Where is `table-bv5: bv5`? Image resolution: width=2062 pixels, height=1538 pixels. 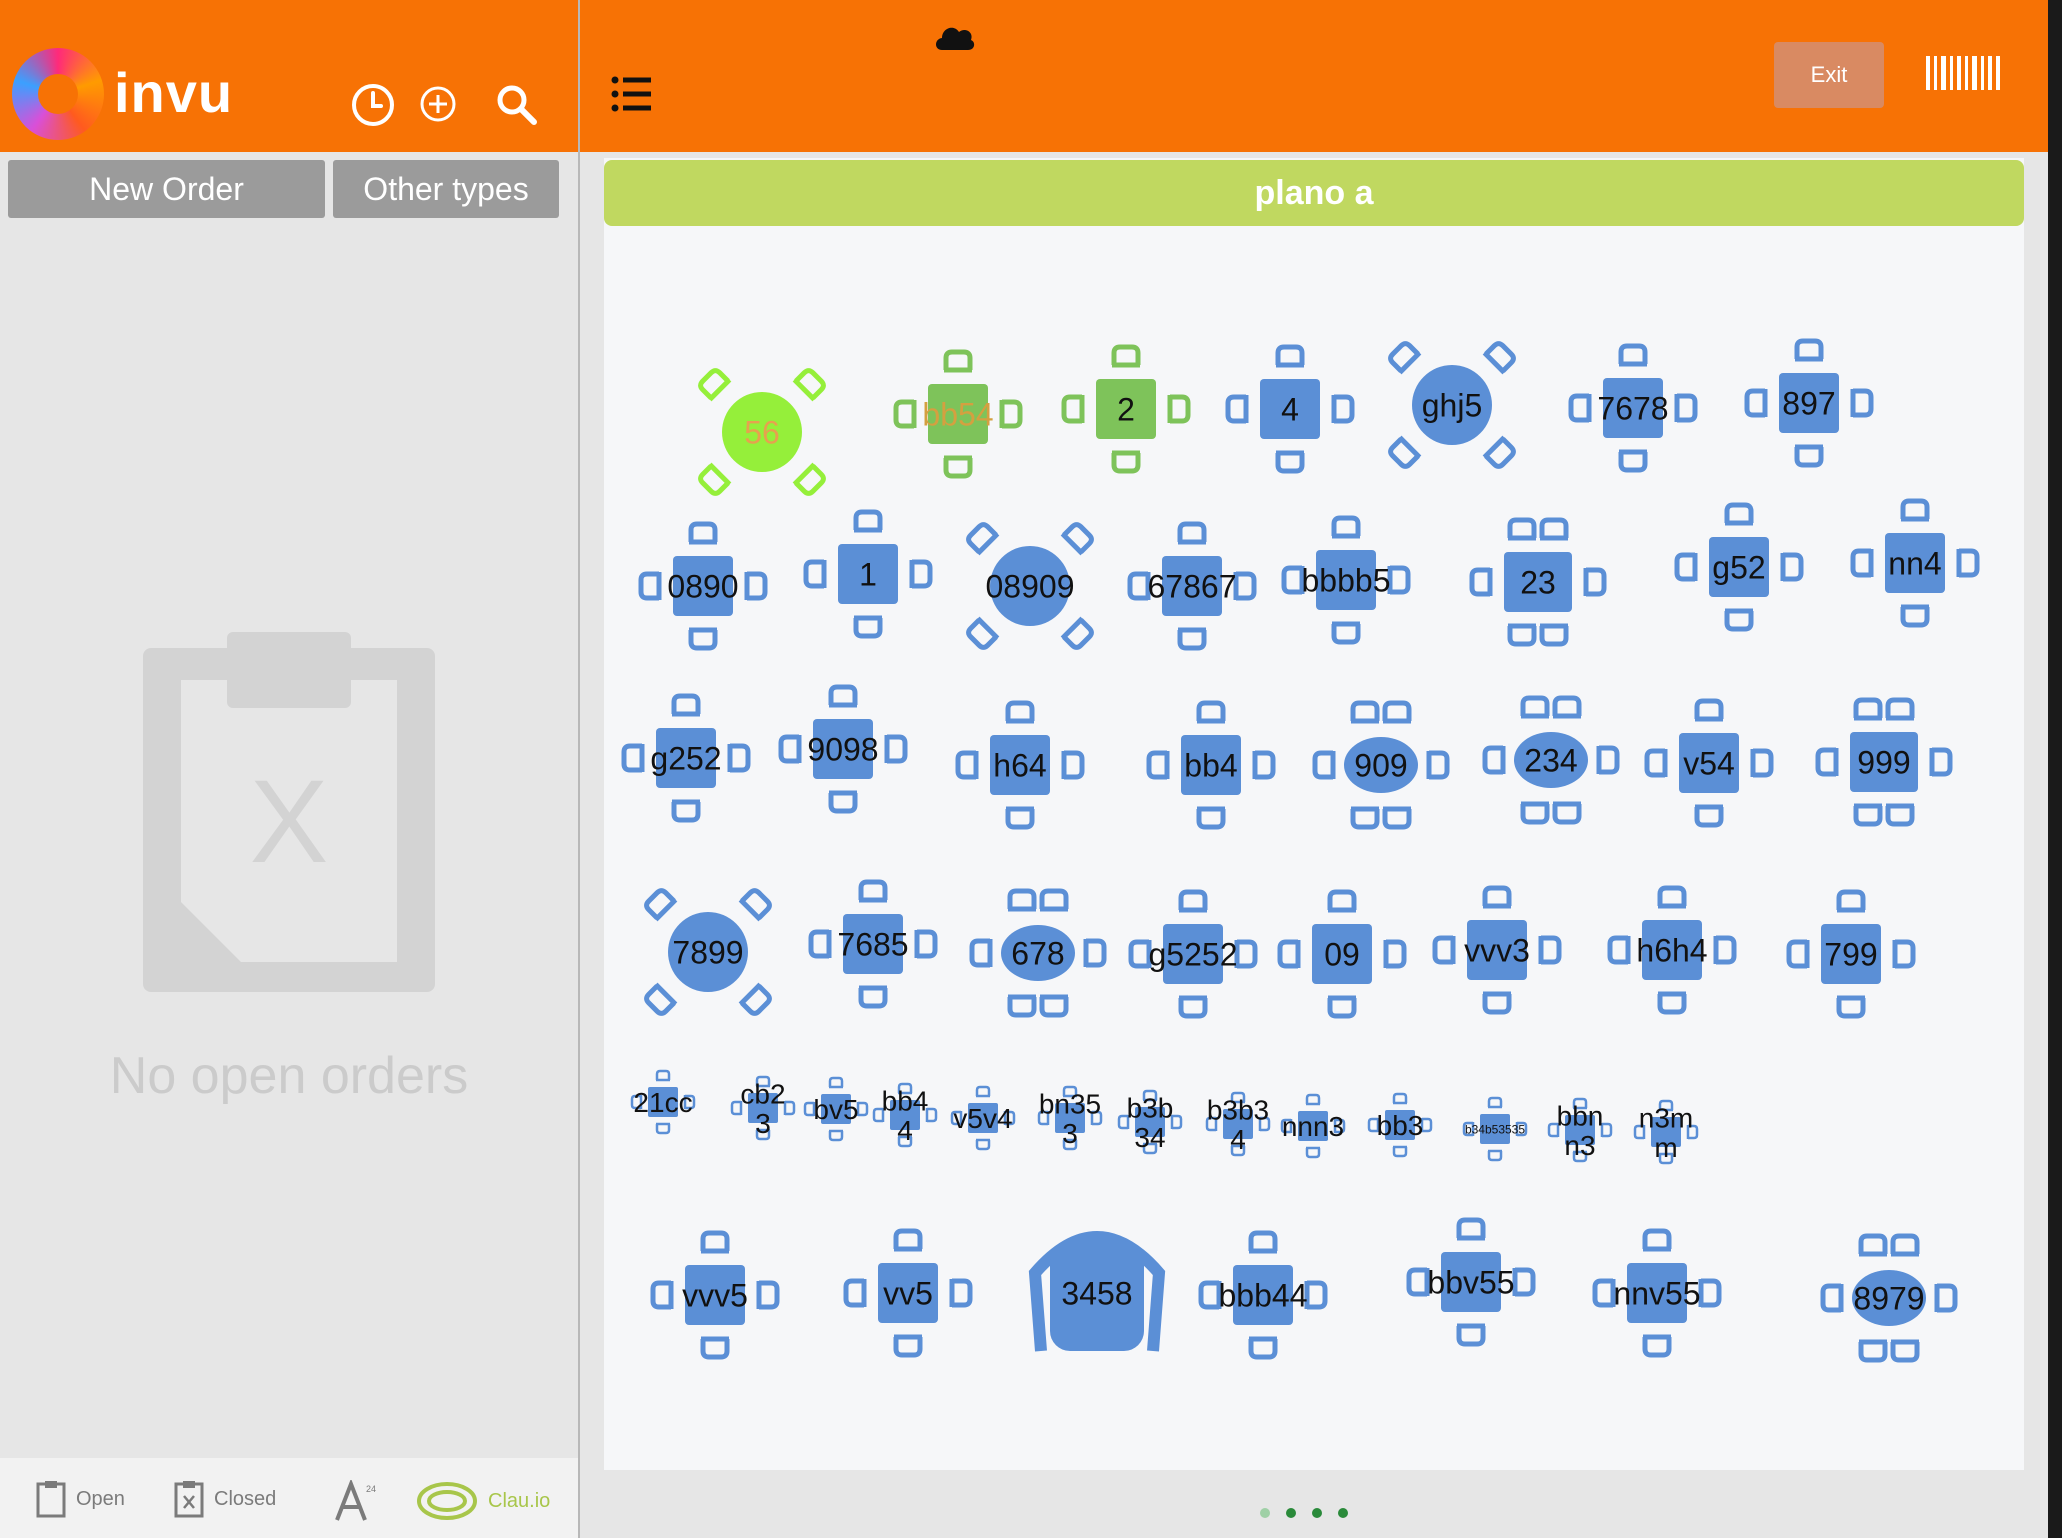 table-bv5: bv5 is located at coordinates (836, 1109).